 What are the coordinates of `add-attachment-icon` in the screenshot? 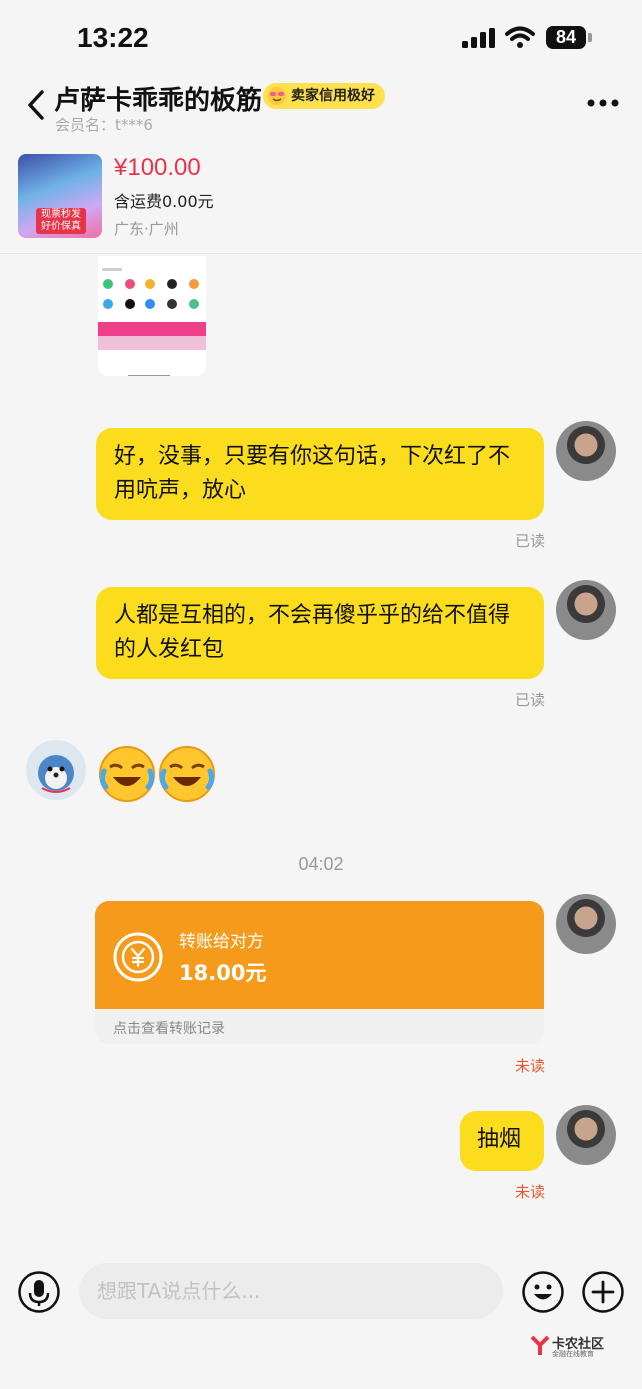 It's located at (603, 1292).